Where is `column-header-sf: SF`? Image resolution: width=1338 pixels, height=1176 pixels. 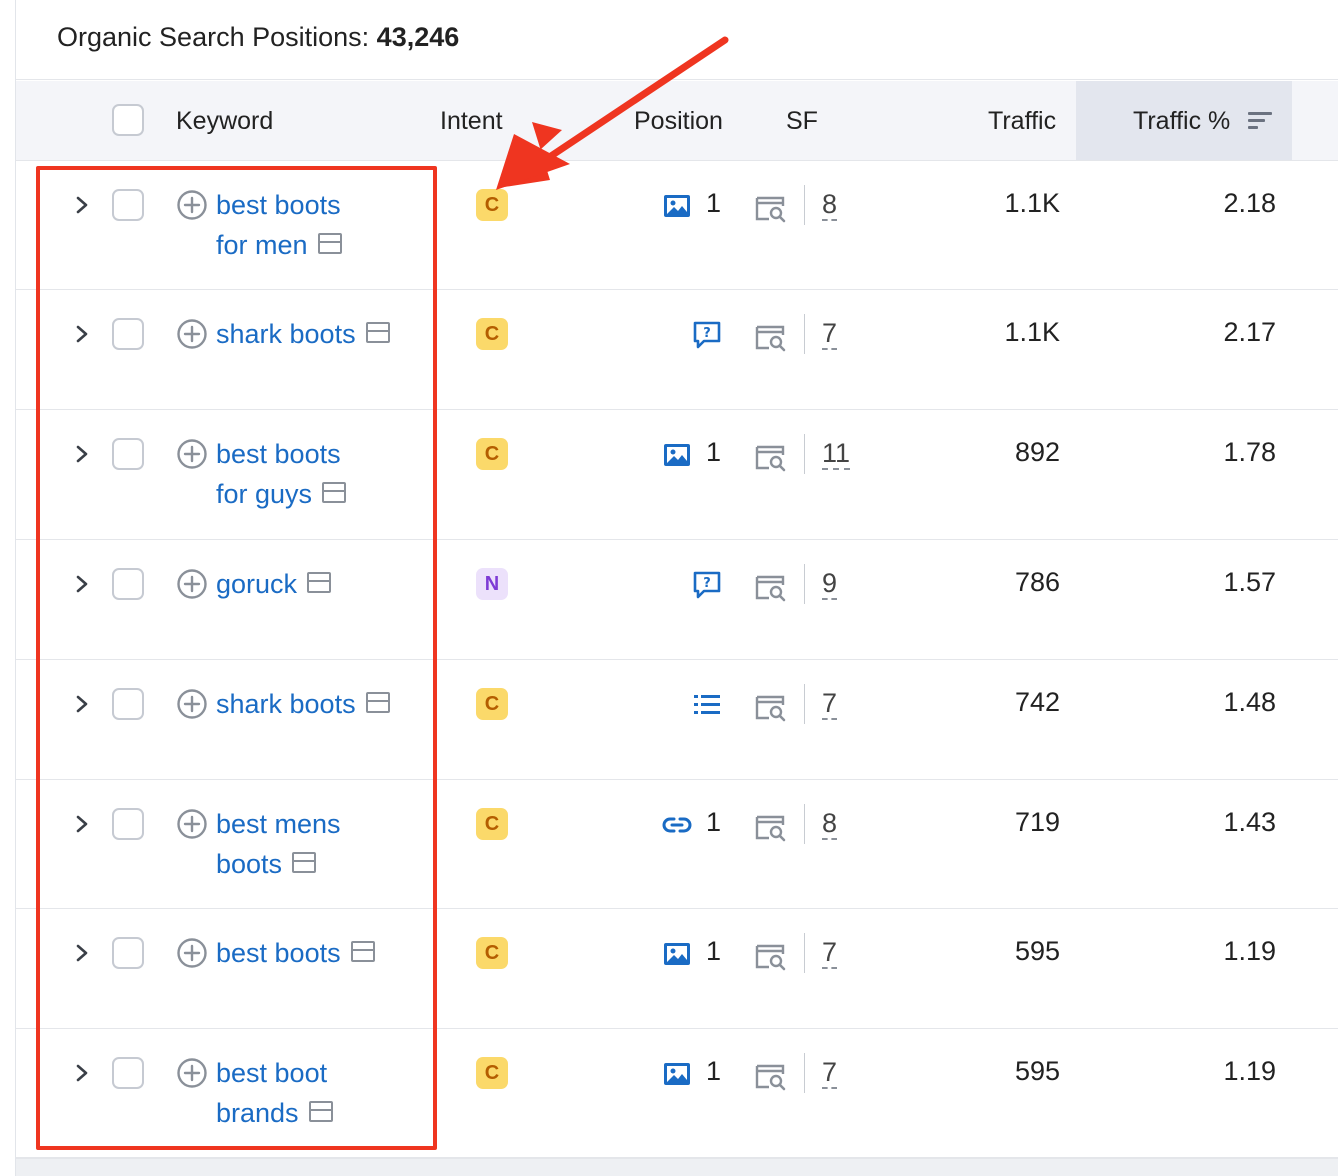
column-header-sf: SF is located at coordinates (802, 121).